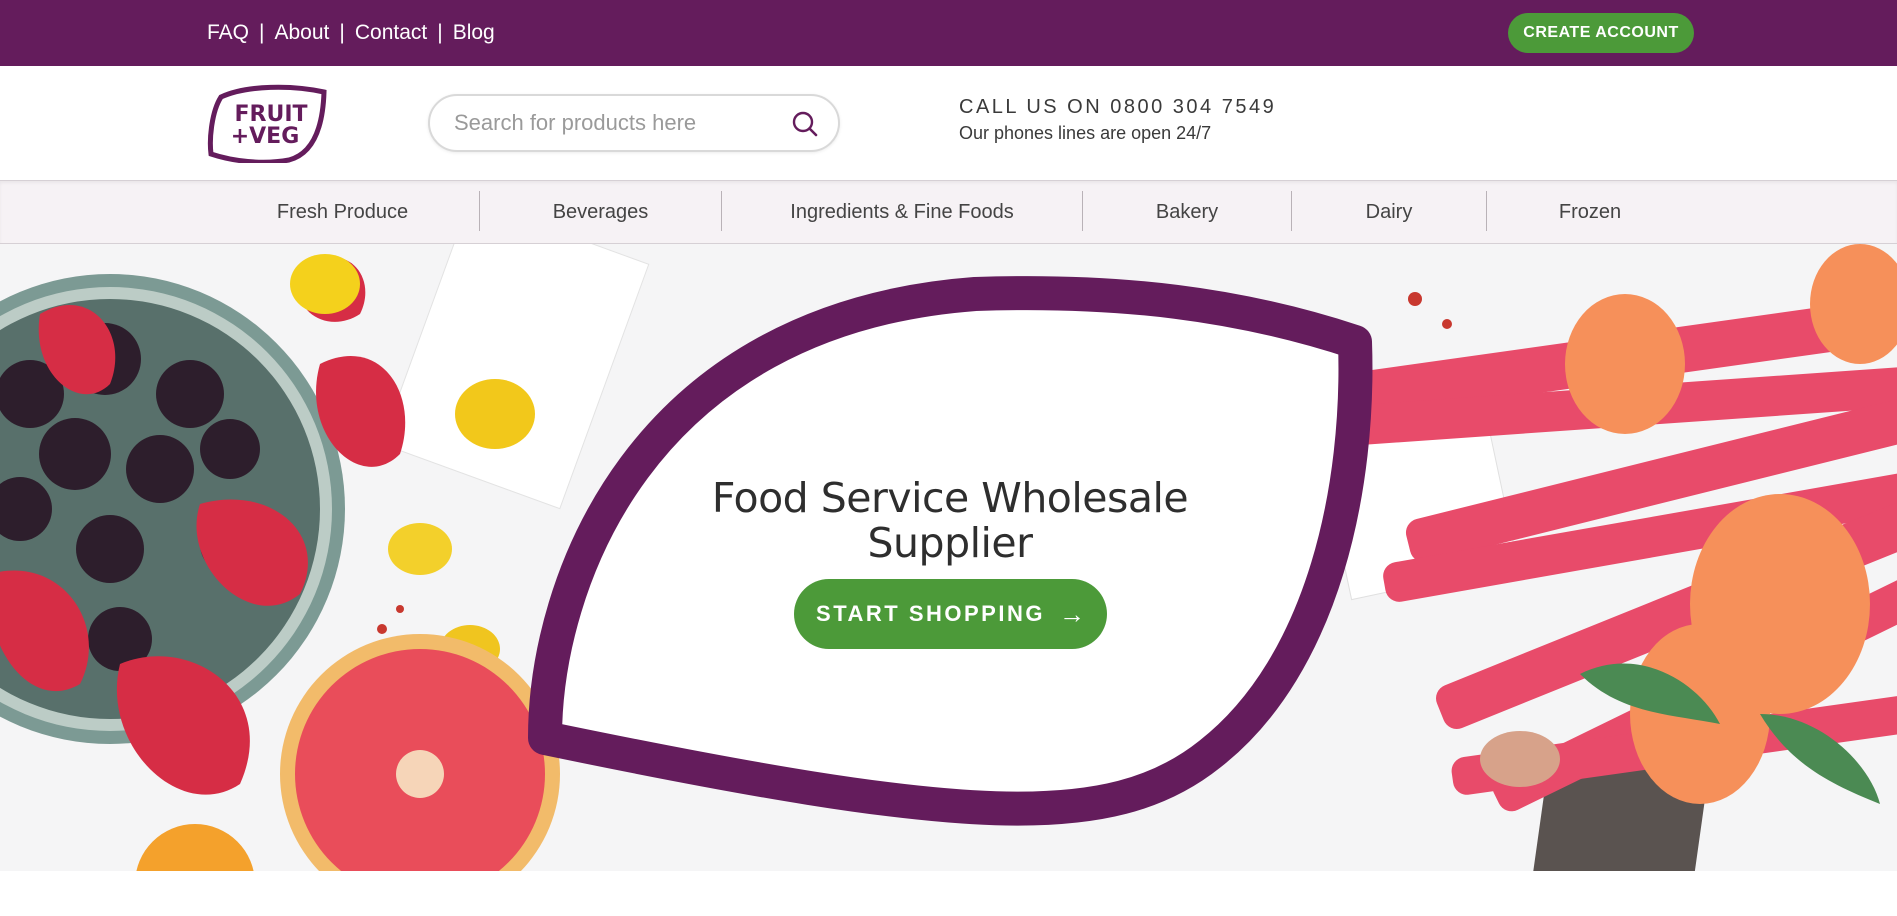 The height and width of the screenshot is (916, 1897). I want to click on start-shopping-label: START SHOPPING, so click(930, 613).